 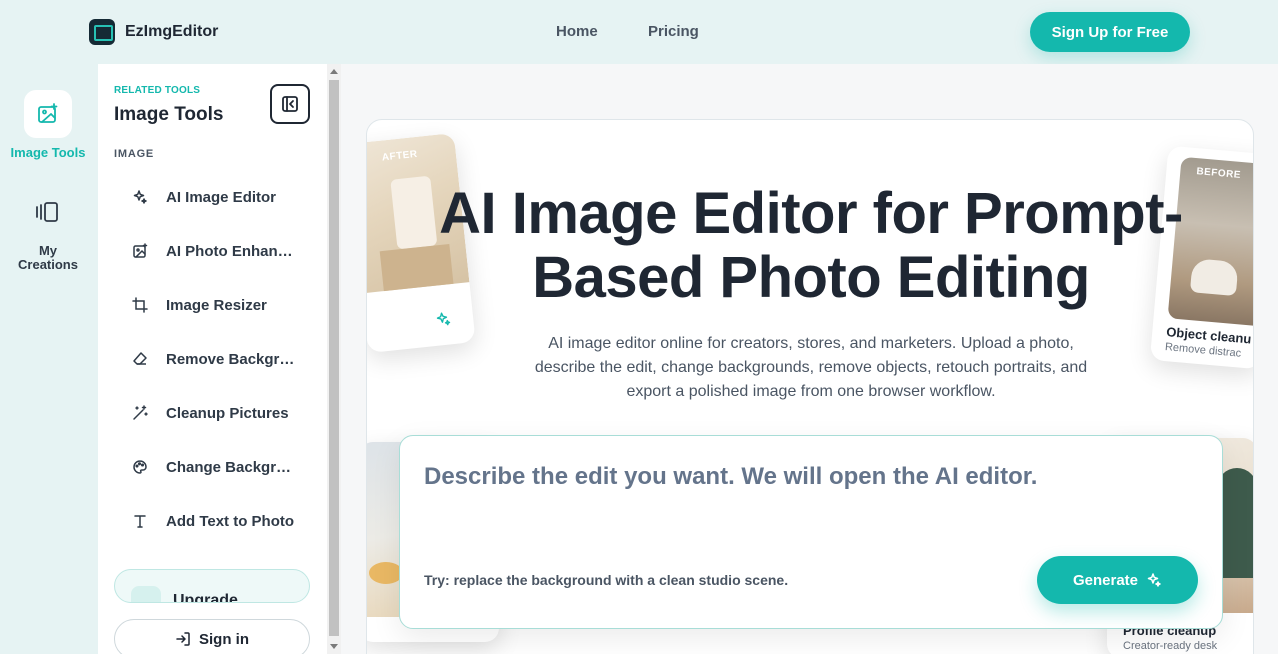 What do you see at coordinates (102, 32) in the screenshot?
I see `brand-logo-icon` at bounding box center [102, 32].